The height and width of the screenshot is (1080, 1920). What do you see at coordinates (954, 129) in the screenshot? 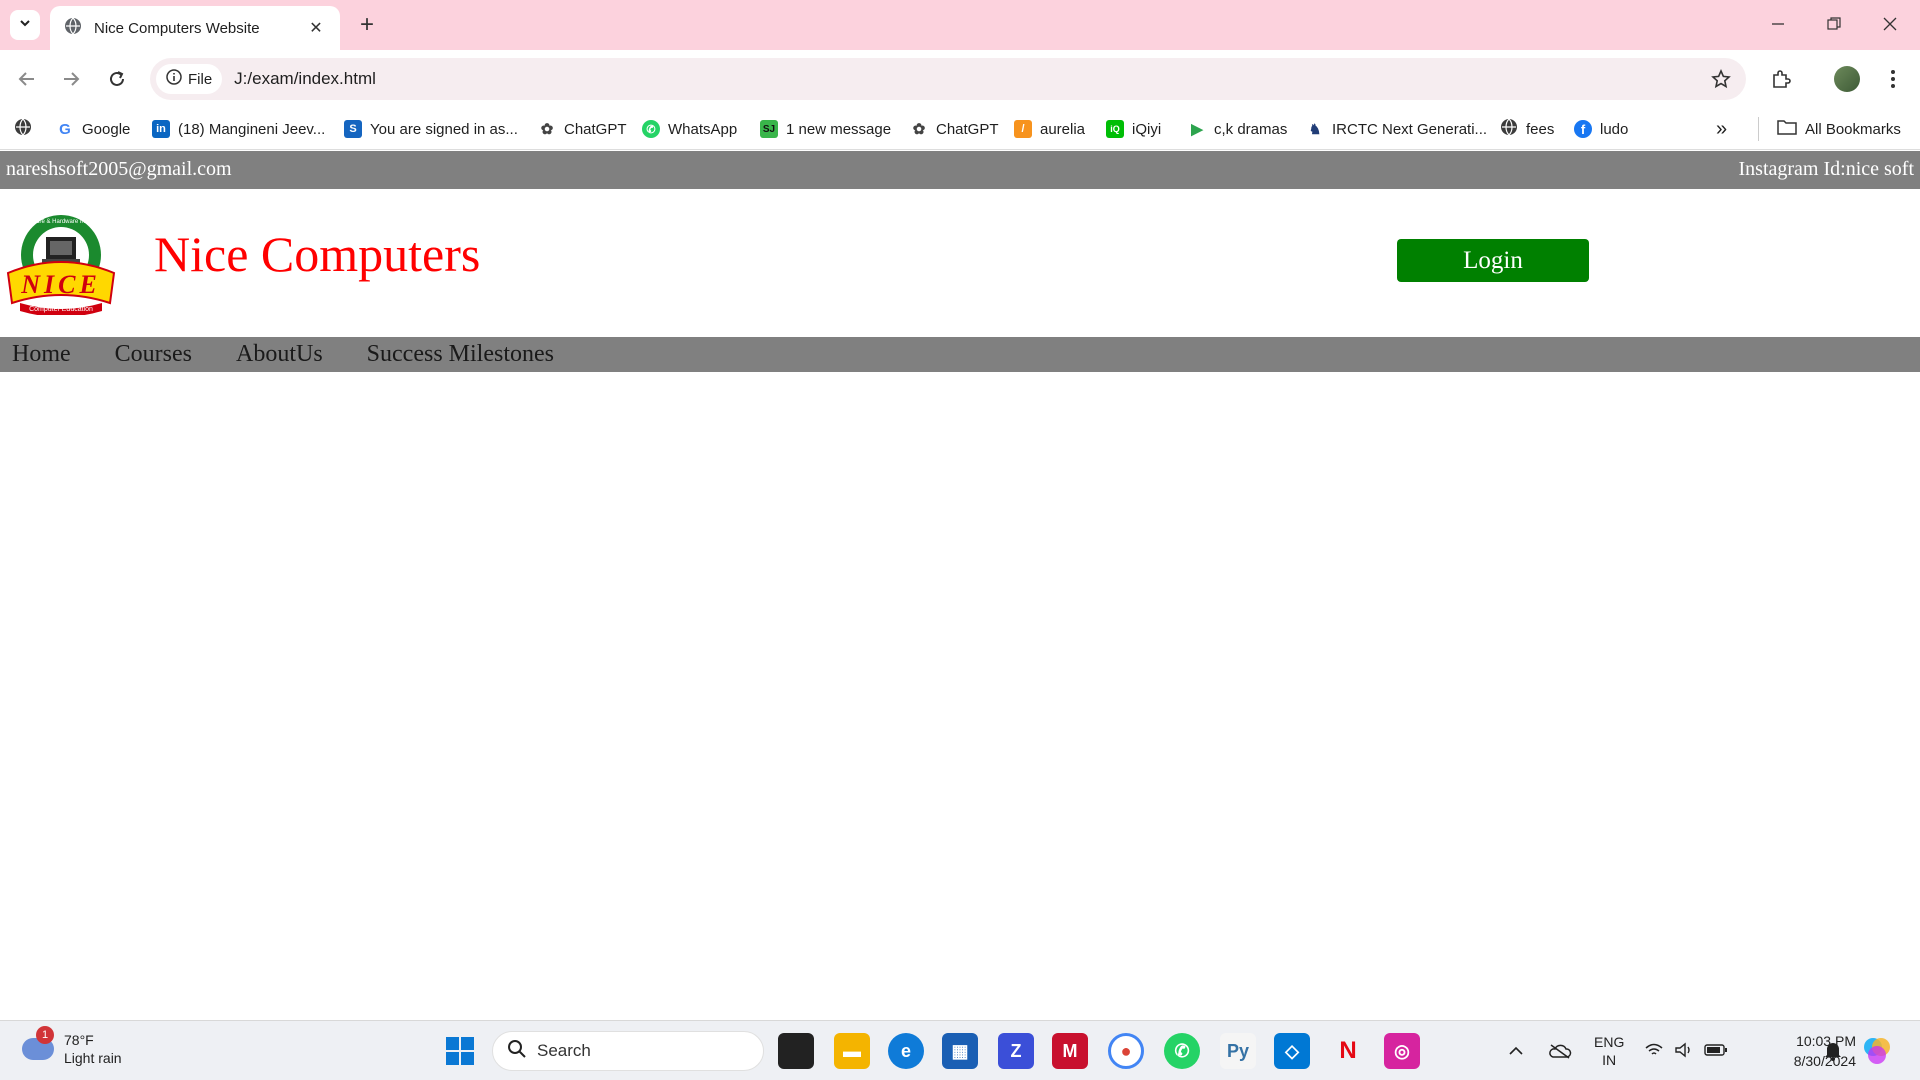
I see `bookmark-chatgpt-2: ✿ ChatGPT` at bounding box center [954, 129].